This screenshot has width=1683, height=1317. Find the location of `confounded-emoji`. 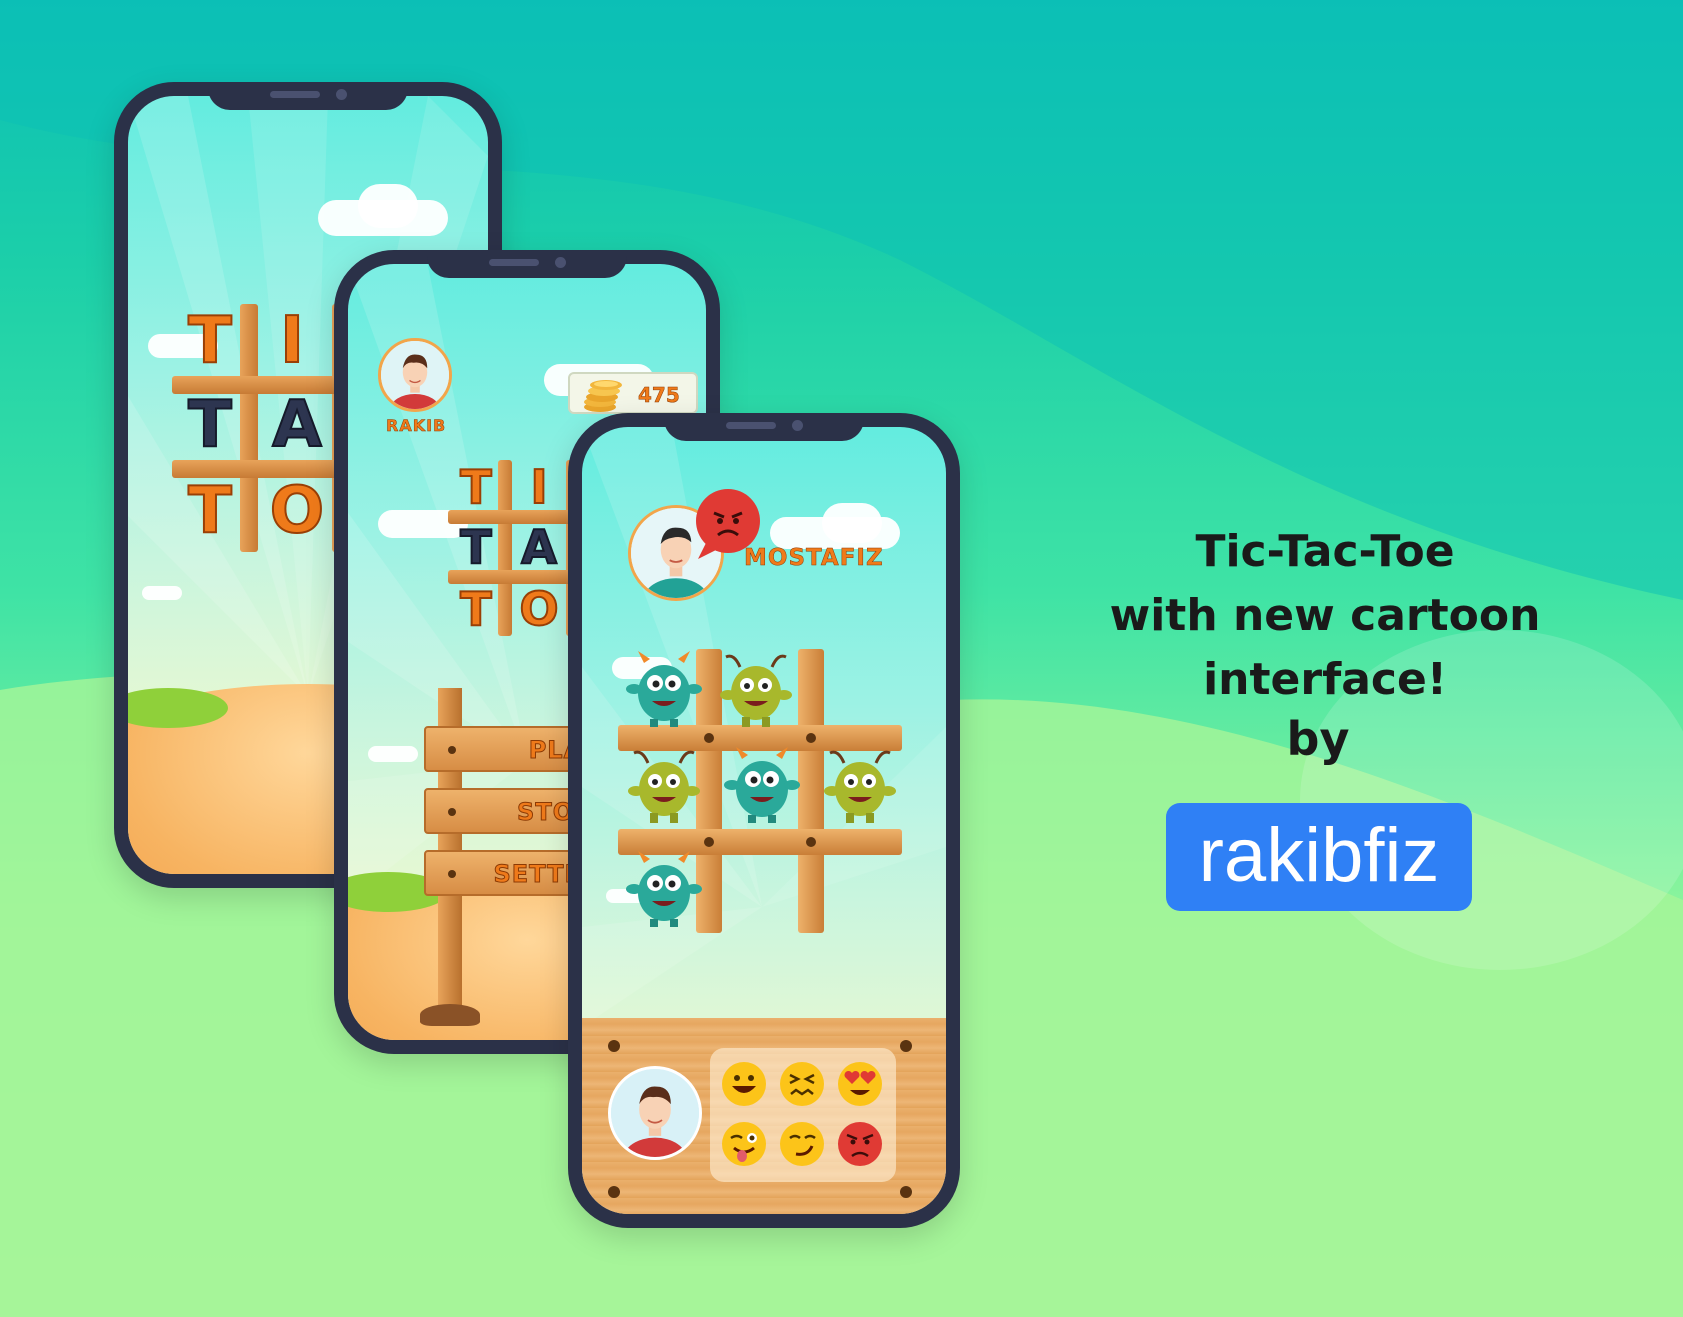

confounded-emoji is located at coordinates (802, 1084).